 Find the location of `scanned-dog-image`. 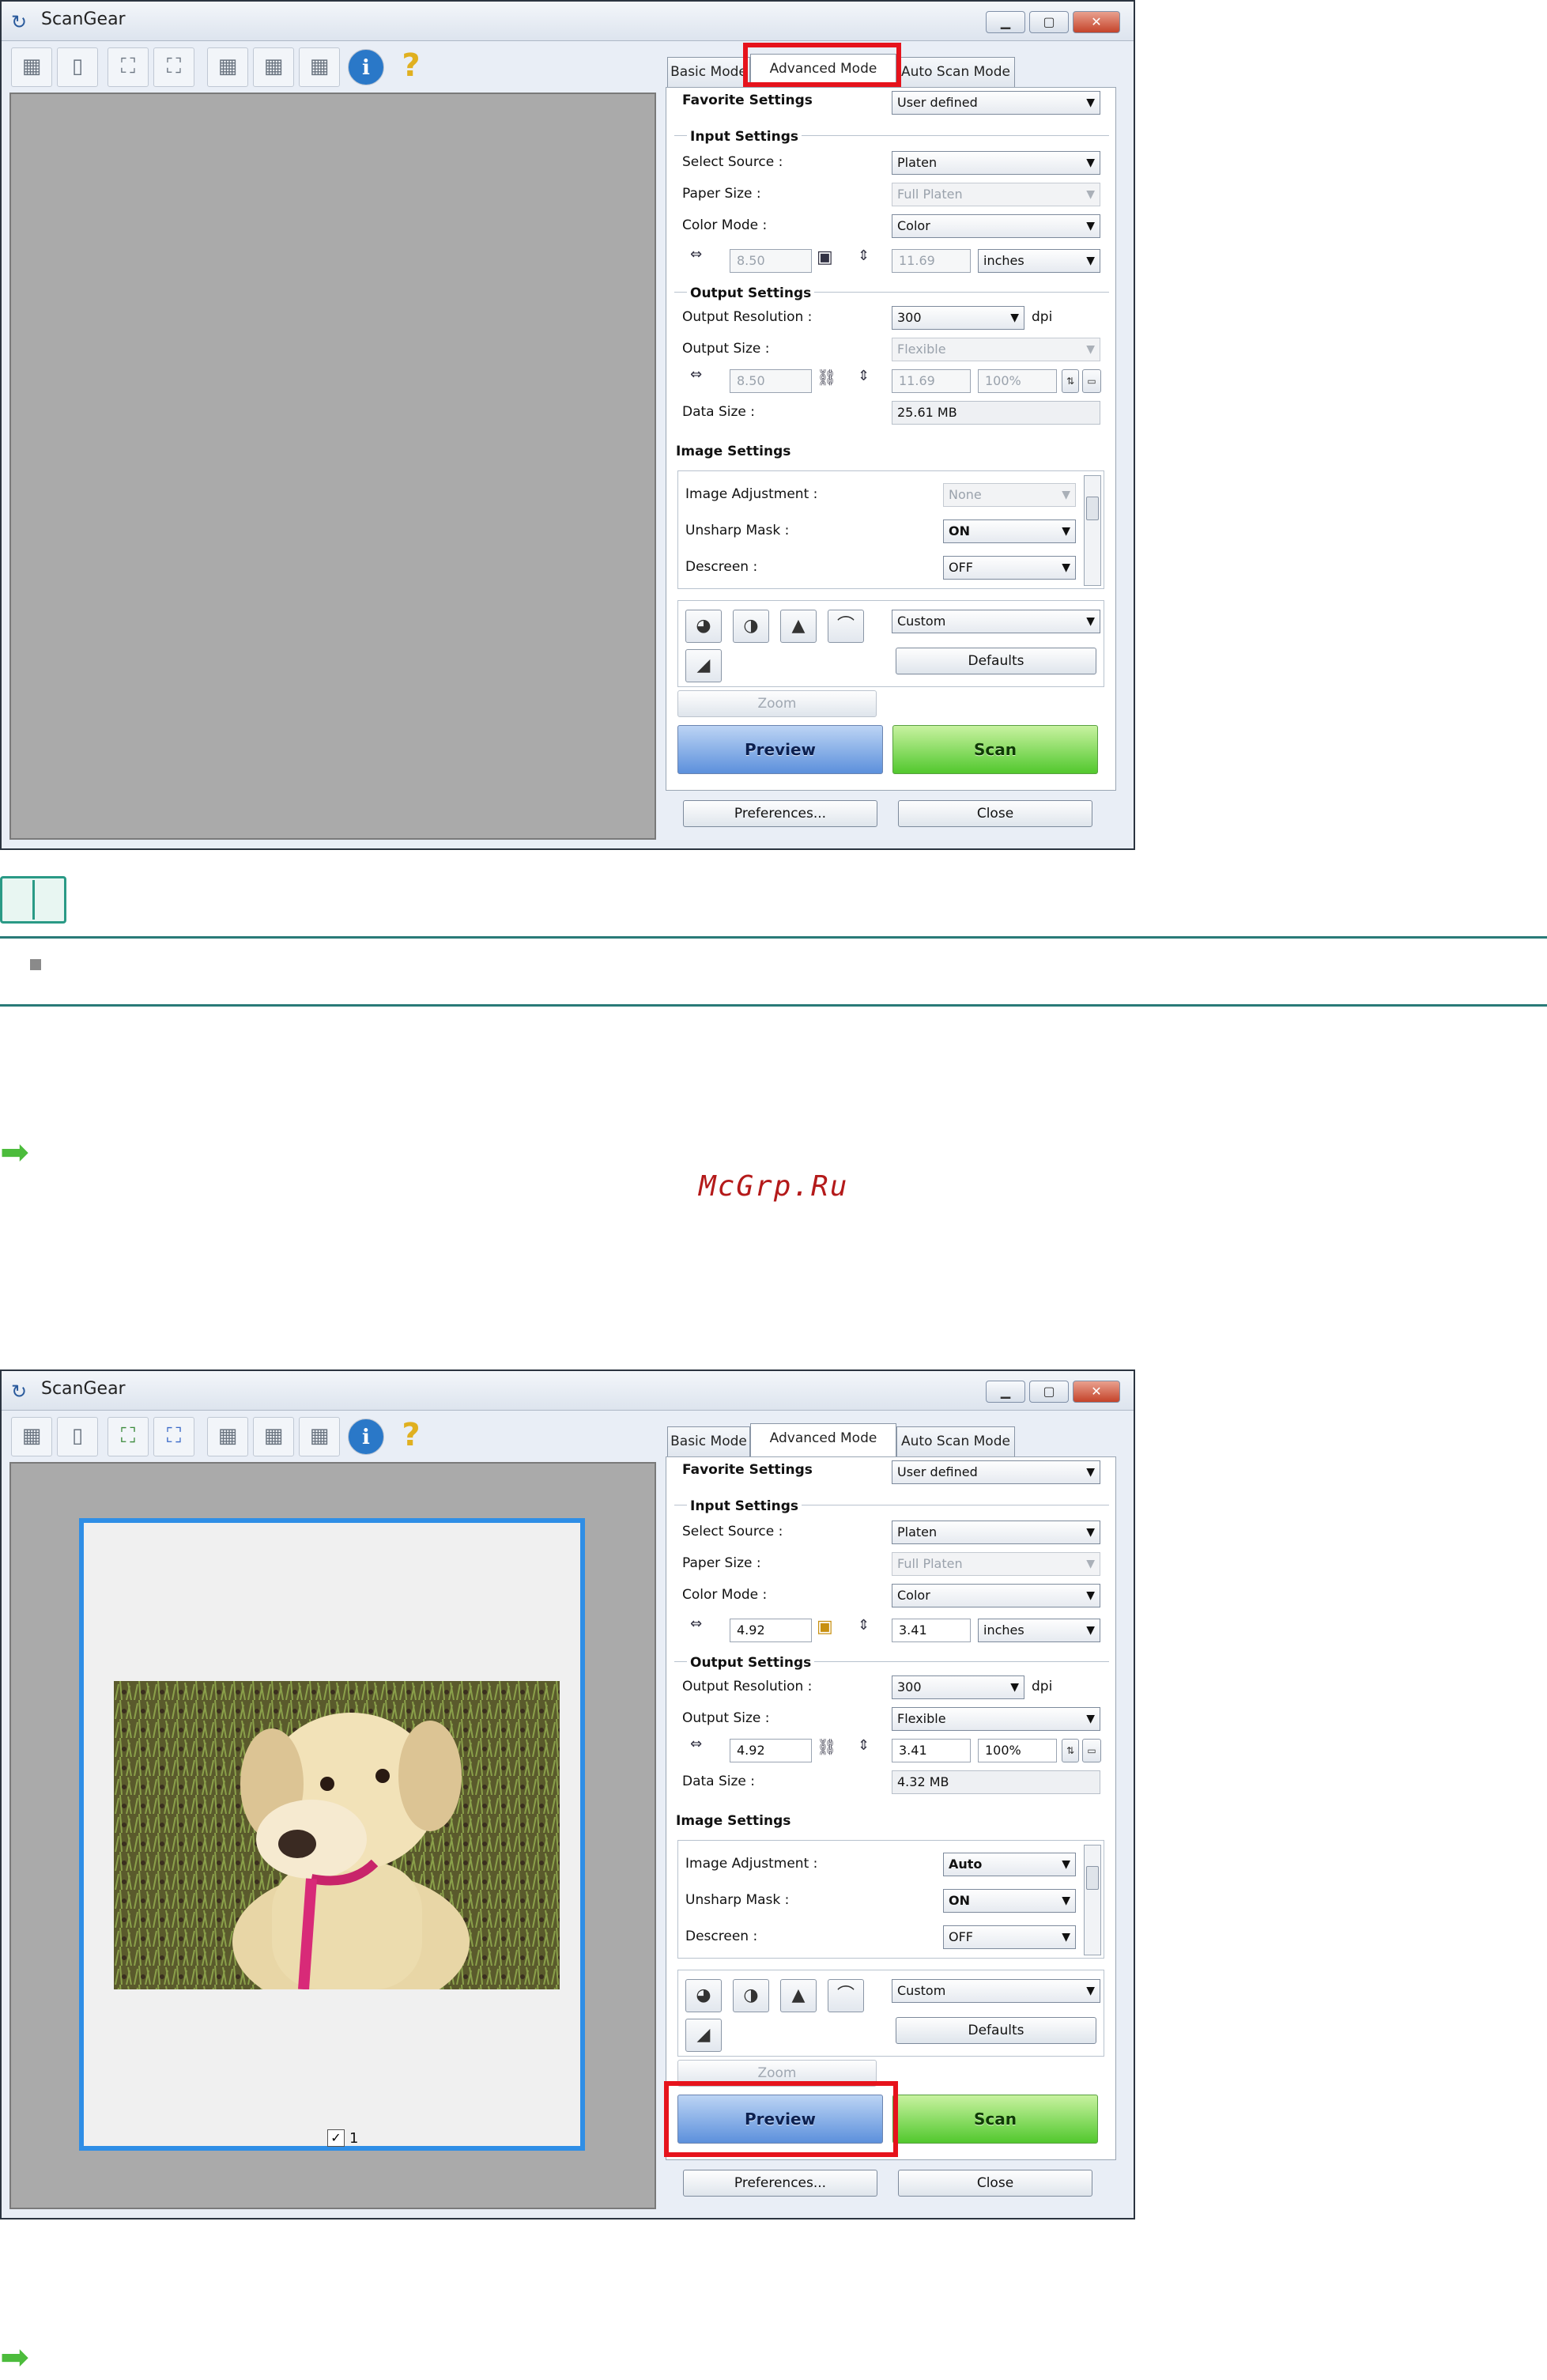

scanned-dog-image is located at coordinates (337, 1835).